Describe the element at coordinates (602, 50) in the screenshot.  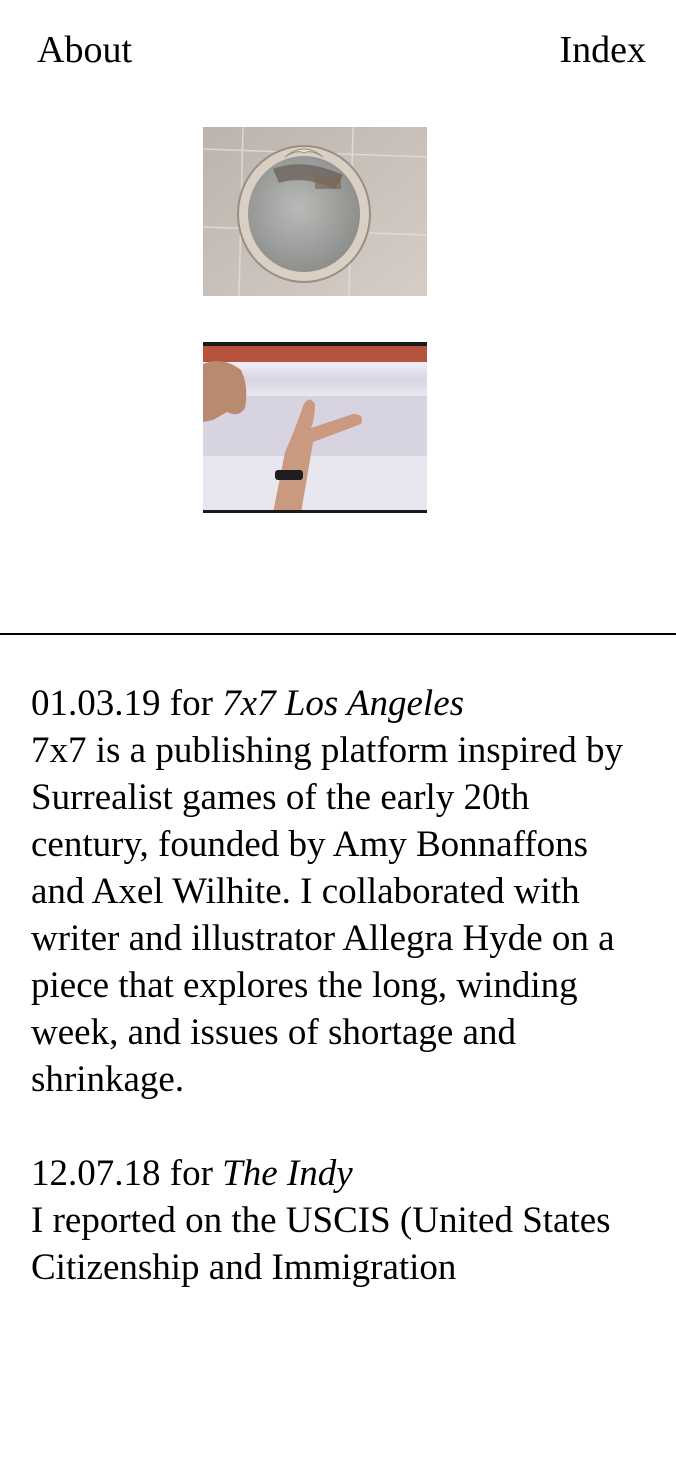
I see `index-link: Index` at that location.